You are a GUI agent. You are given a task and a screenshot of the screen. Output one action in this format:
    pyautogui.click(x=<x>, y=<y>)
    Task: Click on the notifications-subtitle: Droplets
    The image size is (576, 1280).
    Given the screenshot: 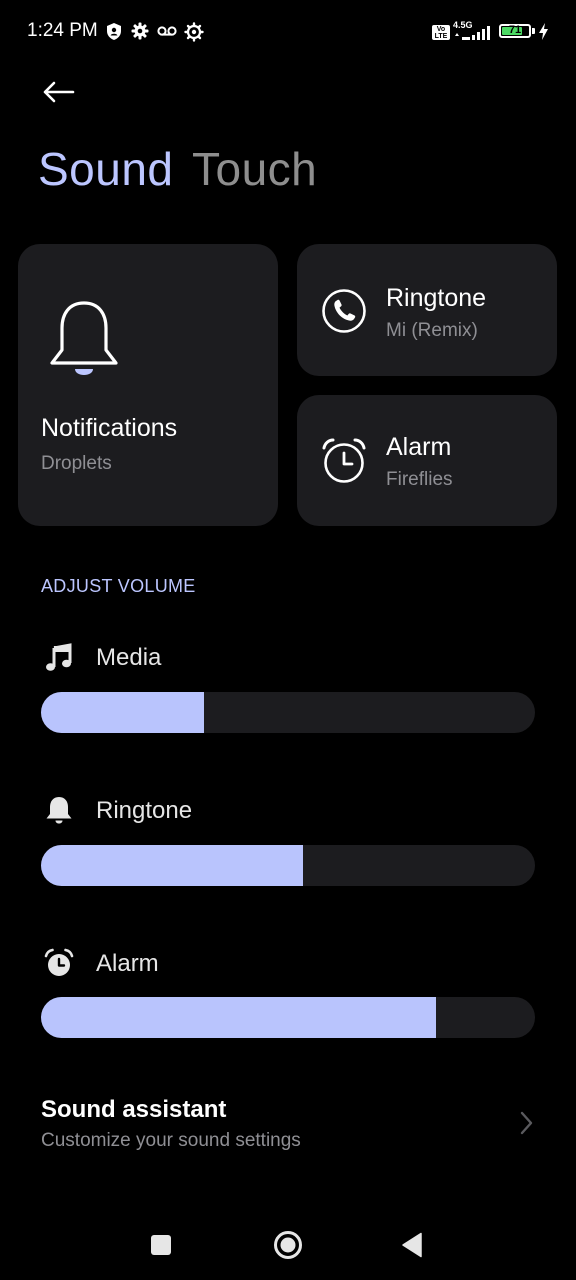 What is the action you would take?
    pyautogui.click(x=76, y=463)
    